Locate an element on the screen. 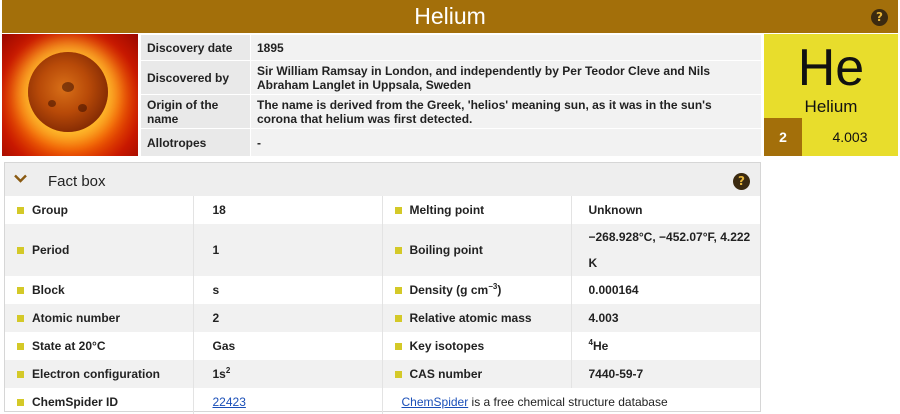 Image resolution: width=900 pixels, height=414 pixels. discovery-row: Discovery date 1895 is located at coordinates (451, 47).